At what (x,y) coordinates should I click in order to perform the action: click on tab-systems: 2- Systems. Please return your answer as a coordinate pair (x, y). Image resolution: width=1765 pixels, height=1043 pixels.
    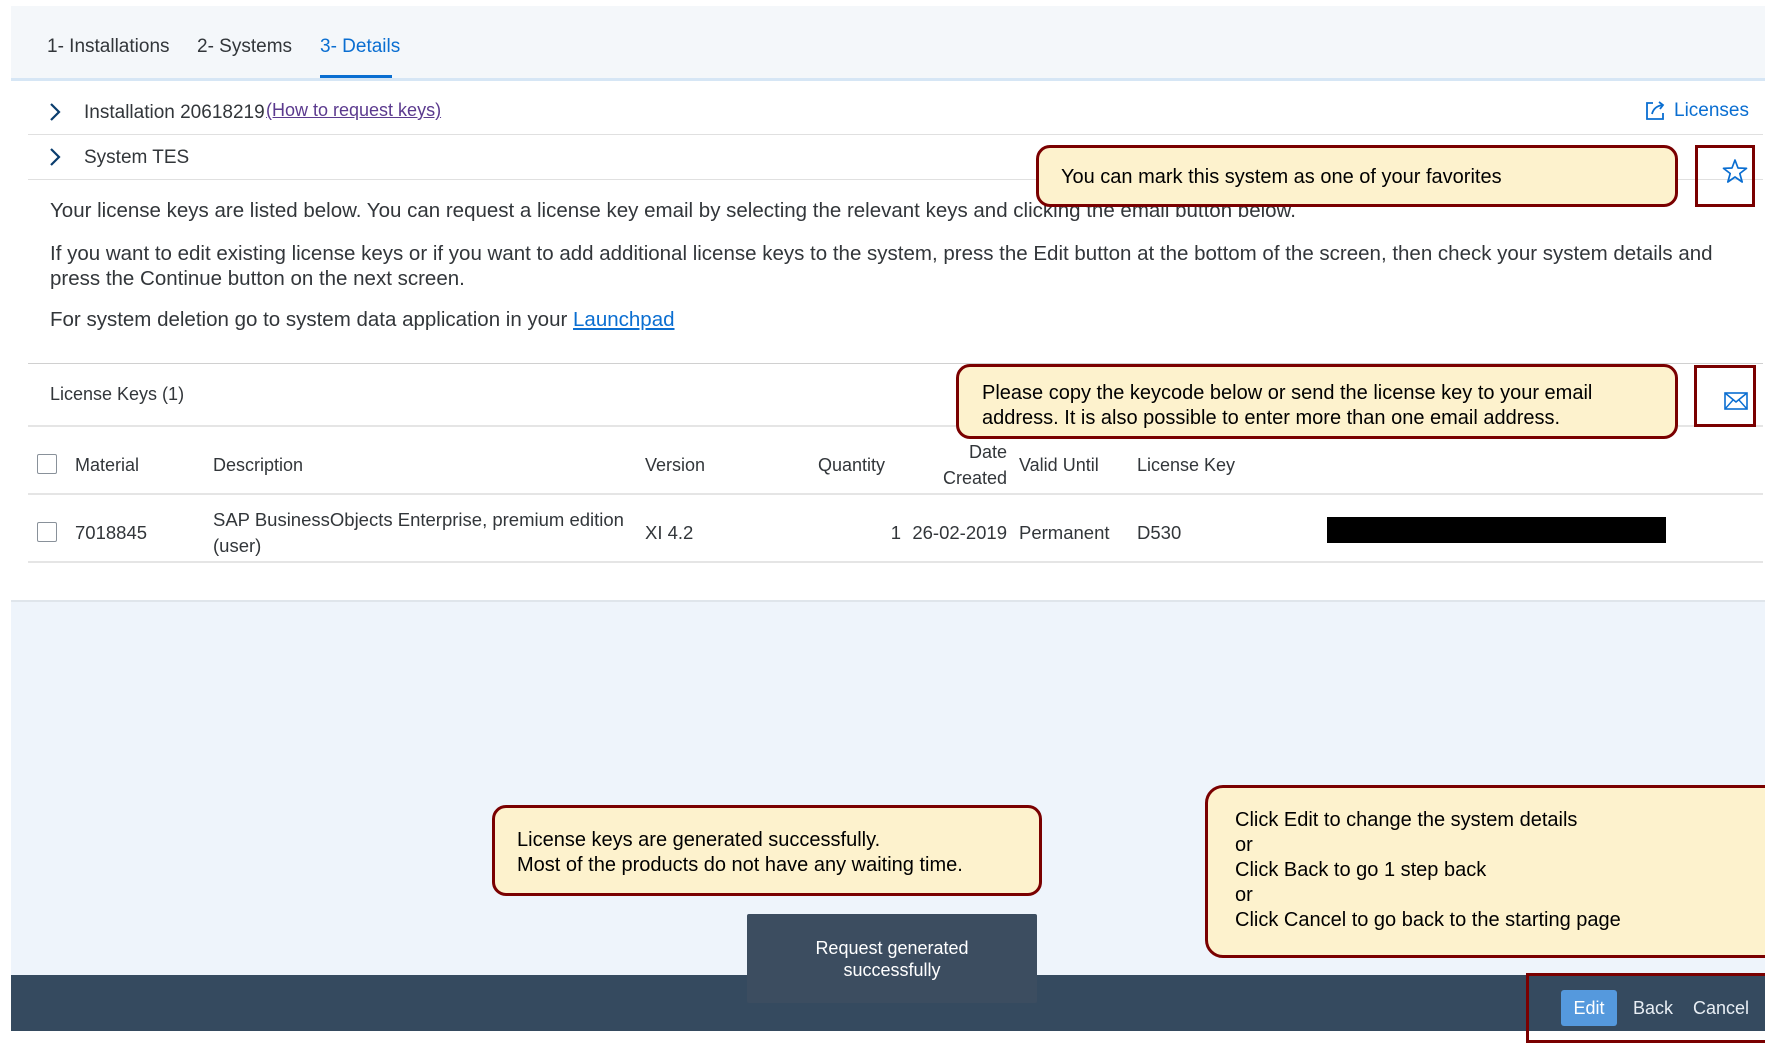
    Looking at the image, I should click on (244, 47).